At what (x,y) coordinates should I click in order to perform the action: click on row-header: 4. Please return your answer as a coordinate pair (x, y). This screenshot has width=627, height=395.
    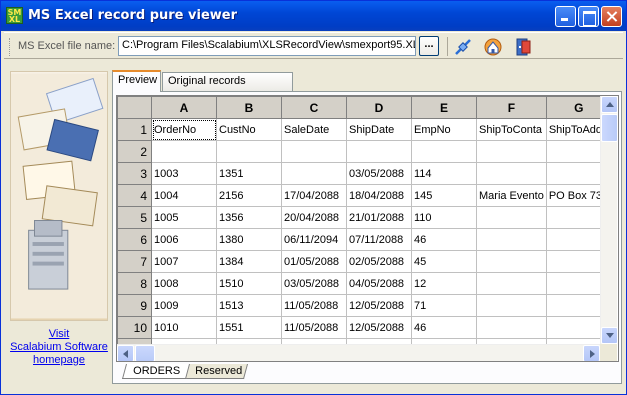
    Looking at the image, I should click on (134, 195).